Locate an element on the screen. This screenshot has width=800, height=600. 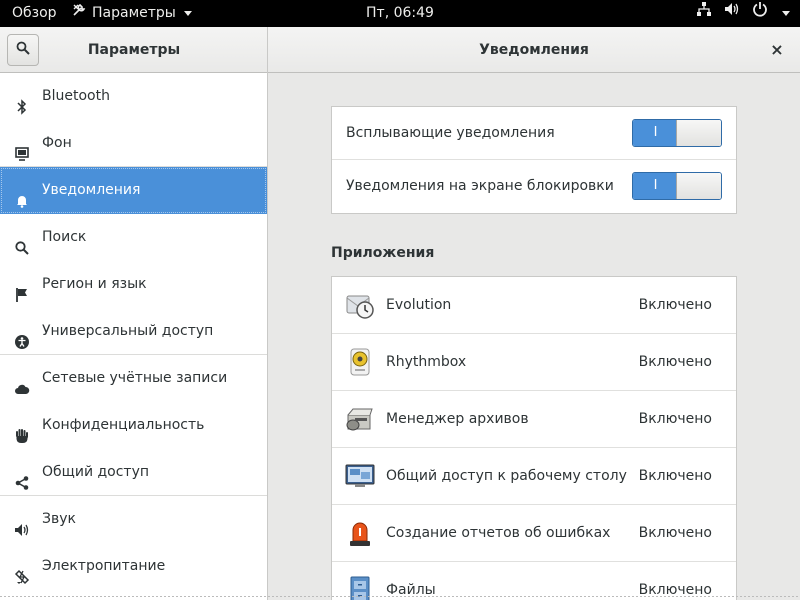
speaker-icon is located at coordinates (22, 523).